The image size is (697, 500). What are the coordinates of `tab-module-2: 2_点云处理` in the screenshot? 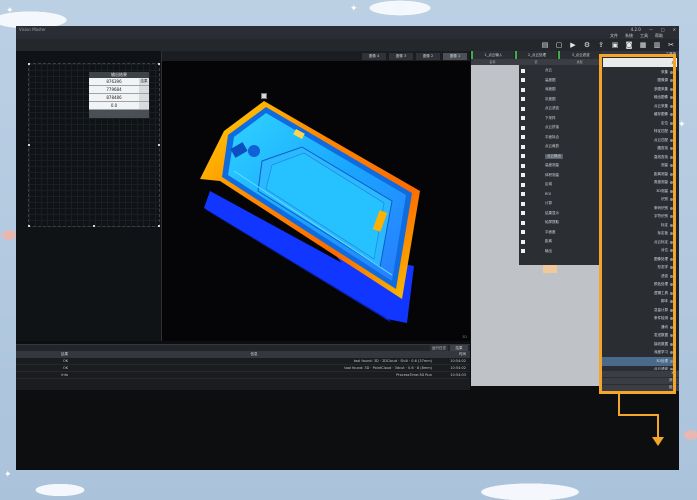 It's located at (536, 55).